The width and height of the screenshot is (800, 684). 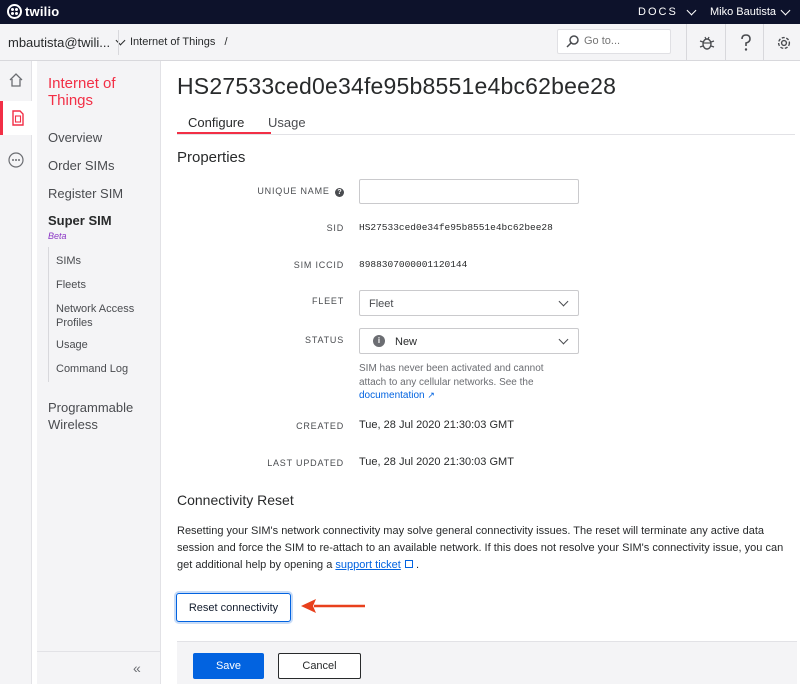 I want to click on sidebar-subitem-command-log: Command Log, so click(x=104, y=369).